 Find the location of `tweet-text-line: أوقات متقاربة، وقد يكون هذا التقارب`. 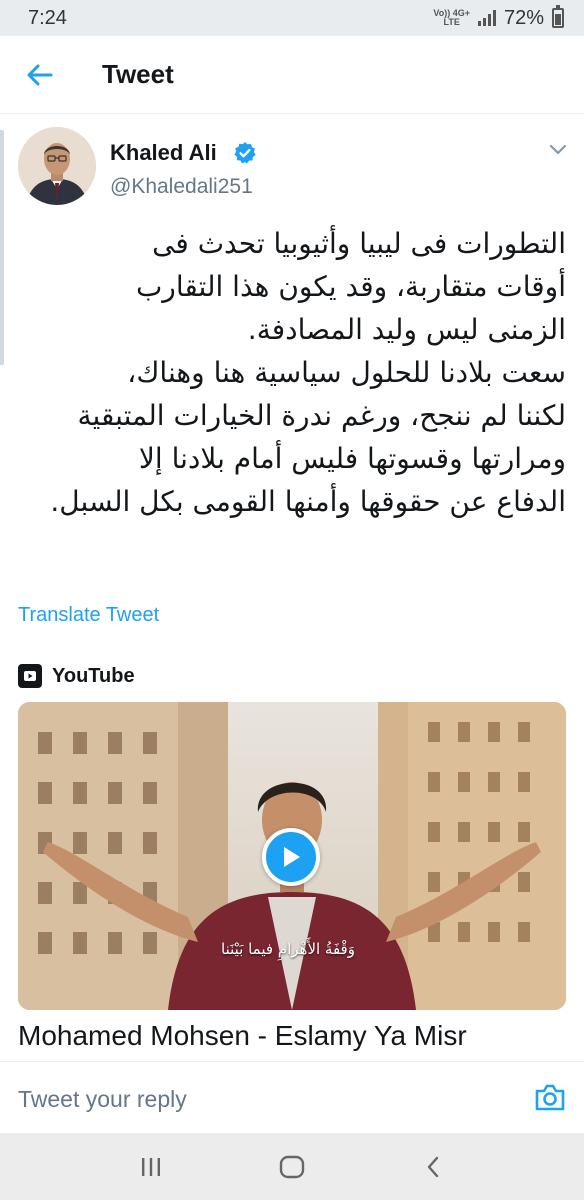

tweet-text-line: أوقات متقاربة، وقد يكون هذا التقارب is located at coordinates (350, 286).